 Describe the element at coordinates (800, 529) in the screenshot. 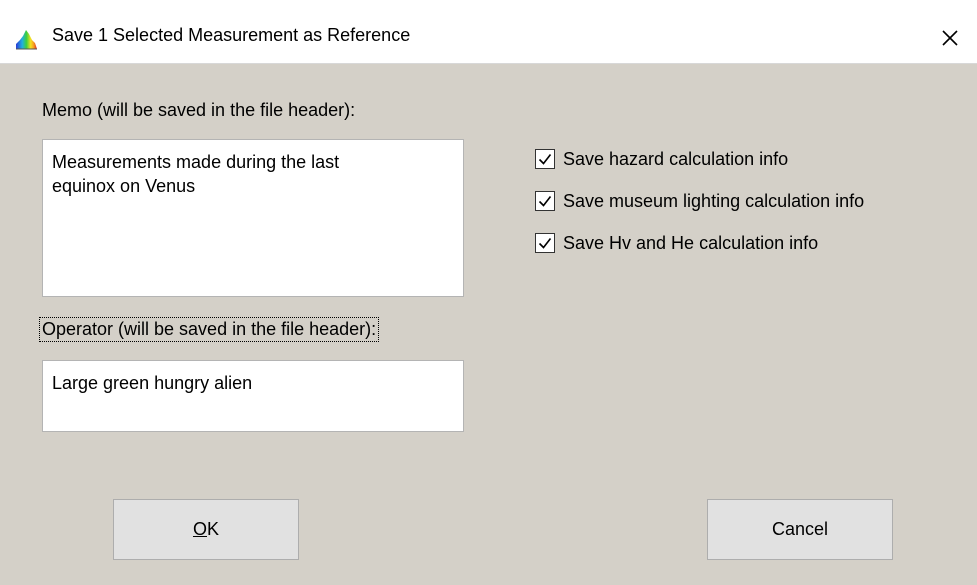

I see `cancel-button: Cancel` at that location.